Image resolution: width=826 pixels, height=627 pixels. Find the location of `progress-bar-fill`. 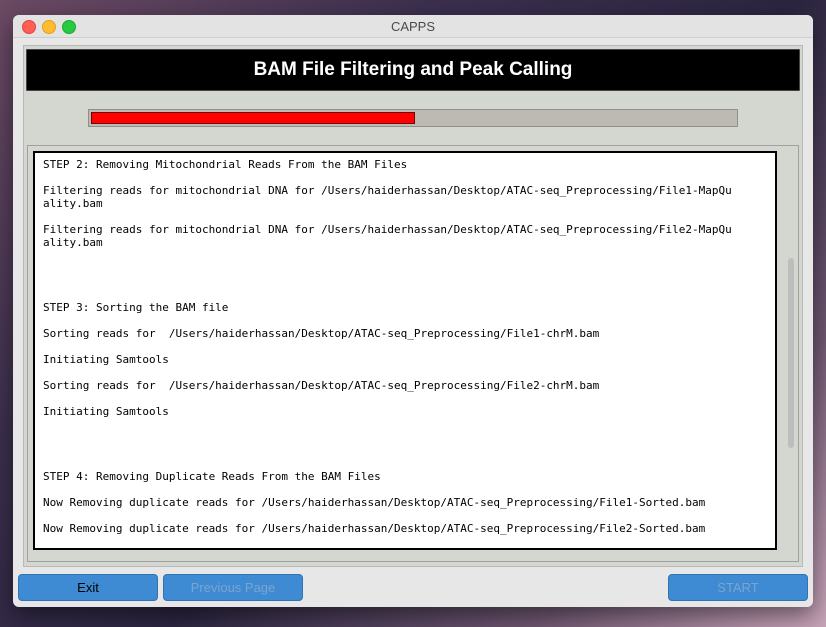

progress-bar-fill is located at coordinates (253, 118).